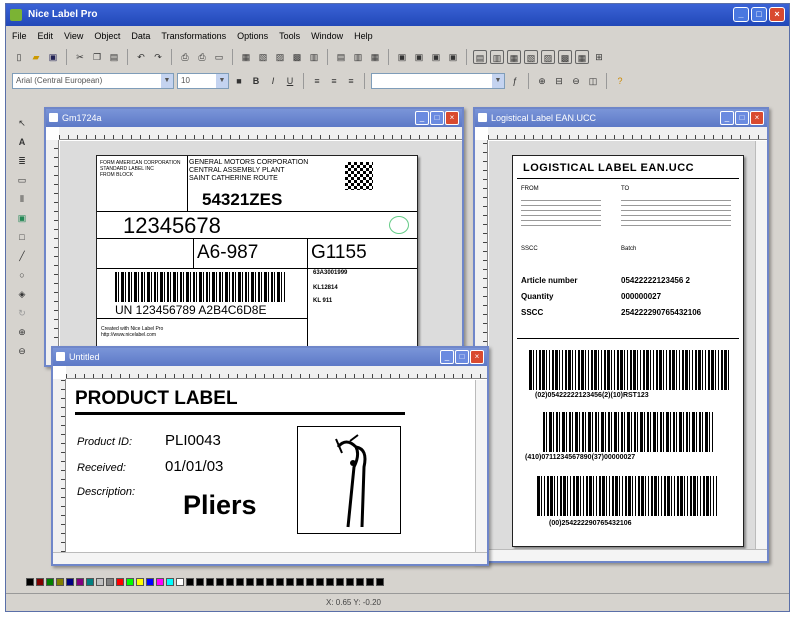 This screenshot has width=795, height=618. What do you see at coordinates (22, 256) in the screenshot?
I see `line-tool-icon: ╱` at bounding box center [22, 256].